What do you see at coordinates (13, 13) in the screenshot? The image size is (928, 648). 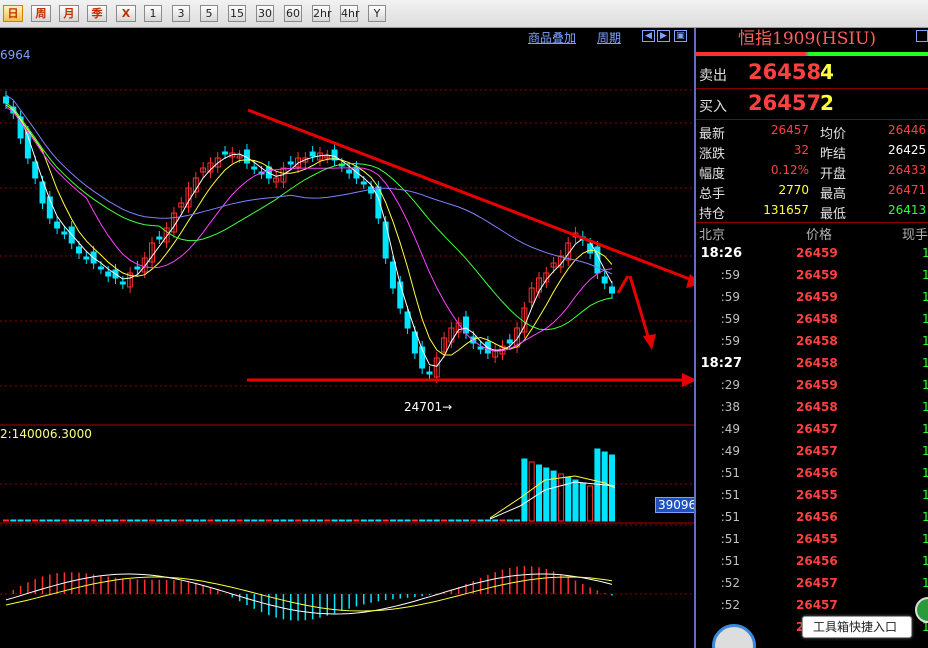 I see `period-button-0: 日` at bounding box center [13, 13].